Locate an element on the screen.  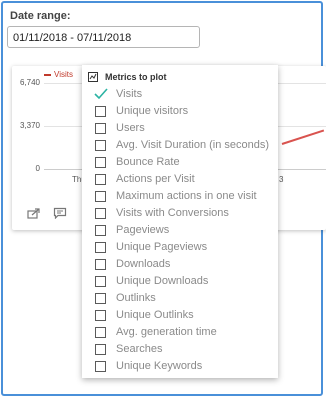
metrics-picker-icon is located at coordinates (93, 77).